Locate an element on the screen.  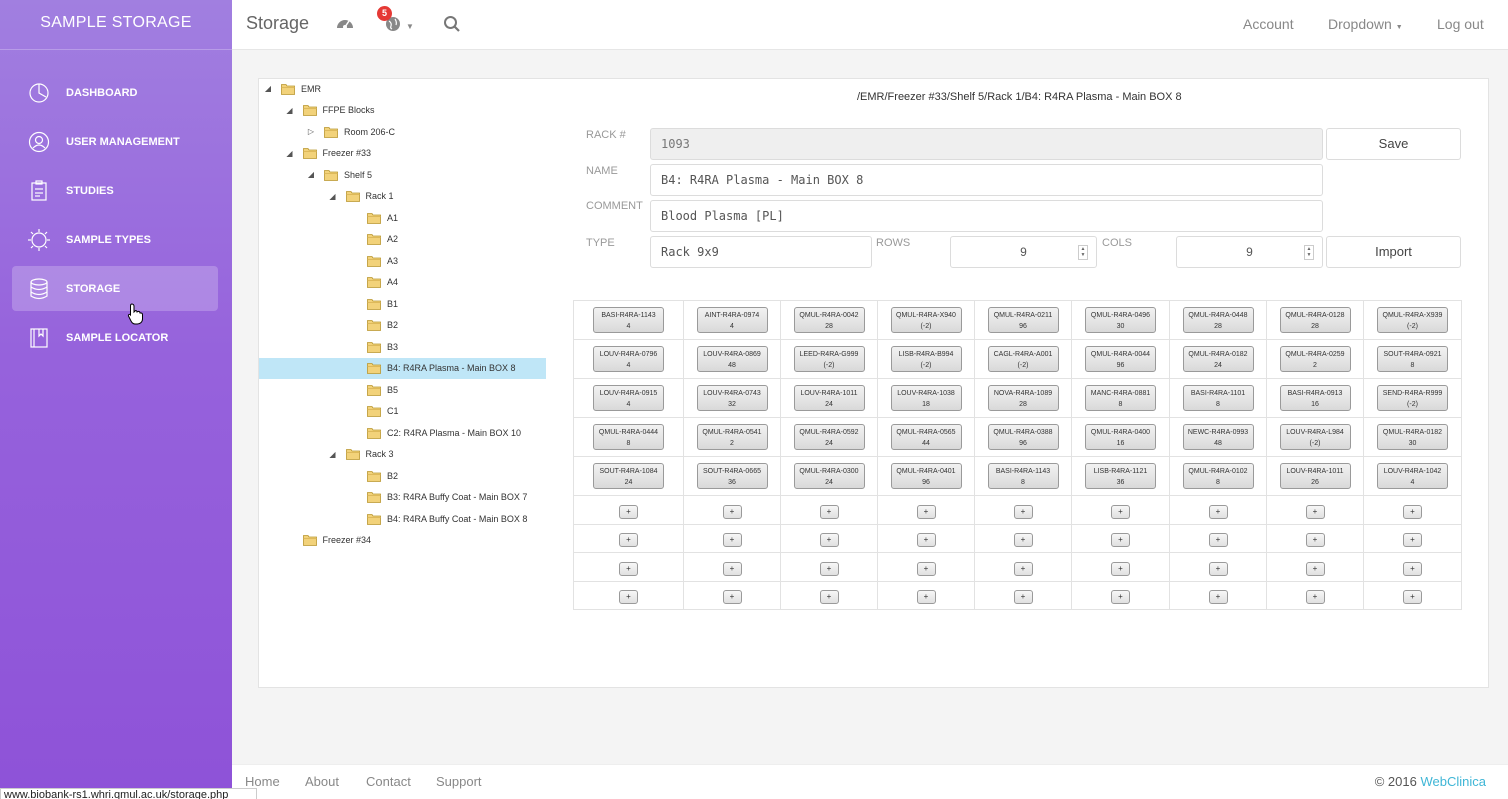
footer-link-home: Home is located at coordinates (262, 781).